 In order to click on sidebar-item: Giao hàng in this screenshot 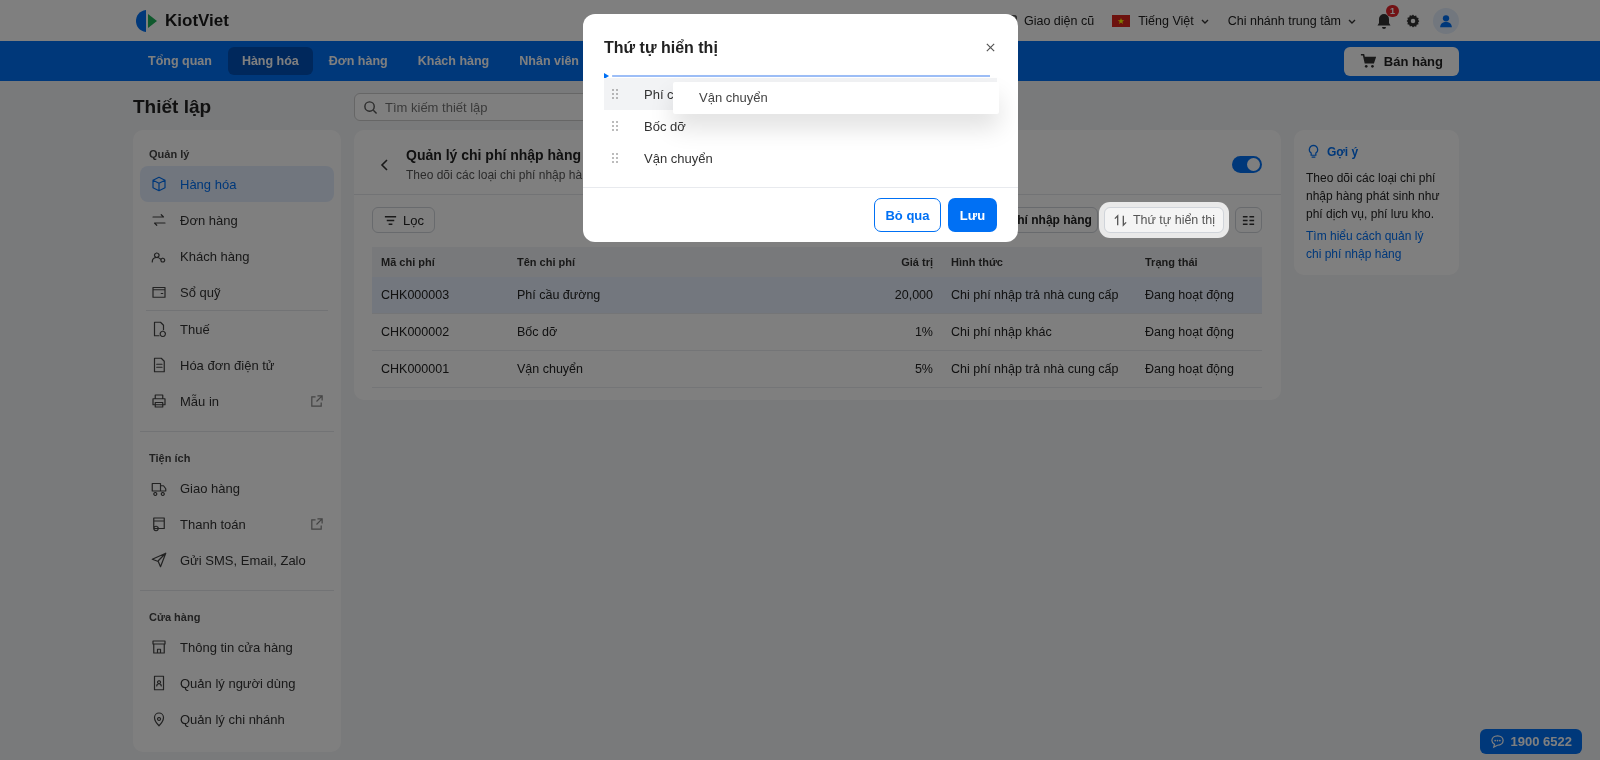, I will do `click(237, 488)`.